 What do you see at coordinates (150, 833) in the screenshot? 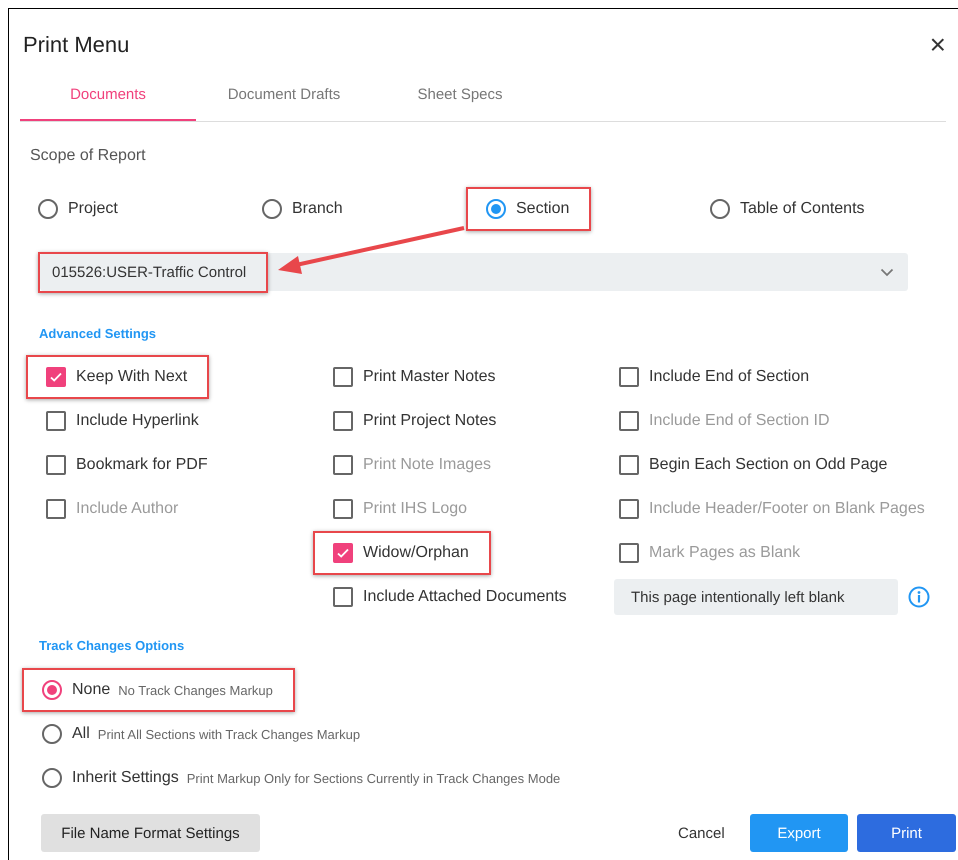
I see `action-button: File Name Format Settings` at bounding box center [150, 833].